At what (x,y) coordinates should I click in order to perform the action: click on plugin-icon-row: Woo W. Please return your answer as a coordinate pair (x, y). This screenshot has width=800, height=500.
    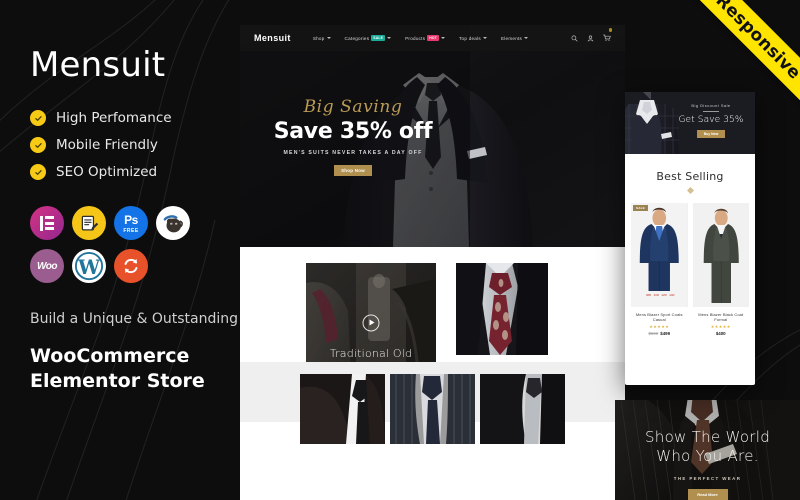
    Looking at the image, I should click on (135, 266).